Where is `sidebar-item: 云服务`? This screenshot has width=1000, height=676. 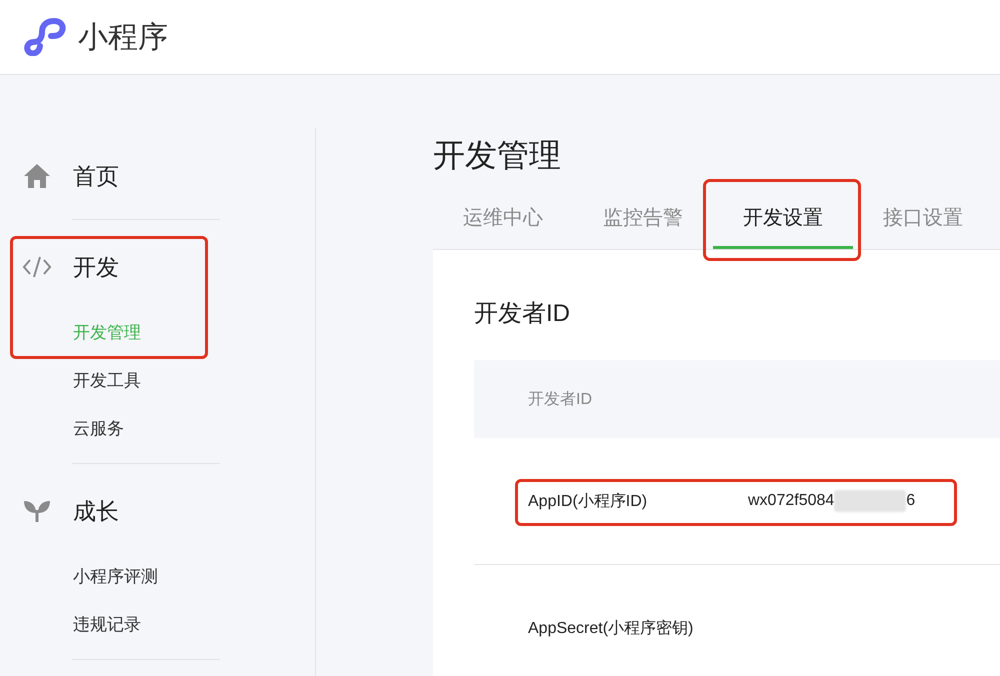
sidebar-item: 云服务 is located at coordinates (168, 428).